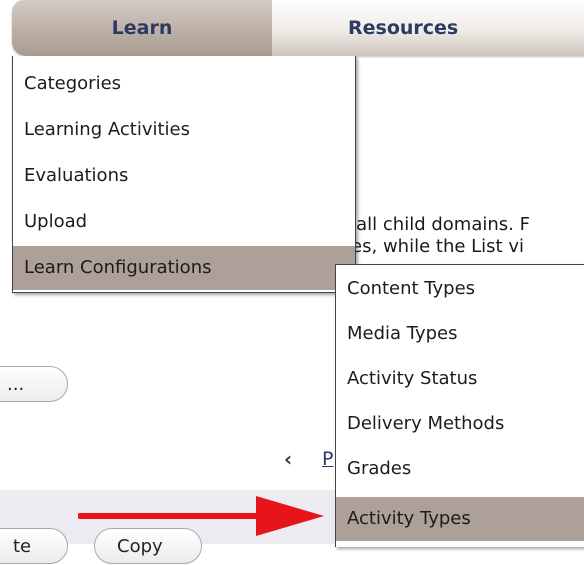 Image resolution: width=584 pixels, height=565 pixels. I want to click on menu-item-learning-activities: Learning Activities, so click(184, 130).